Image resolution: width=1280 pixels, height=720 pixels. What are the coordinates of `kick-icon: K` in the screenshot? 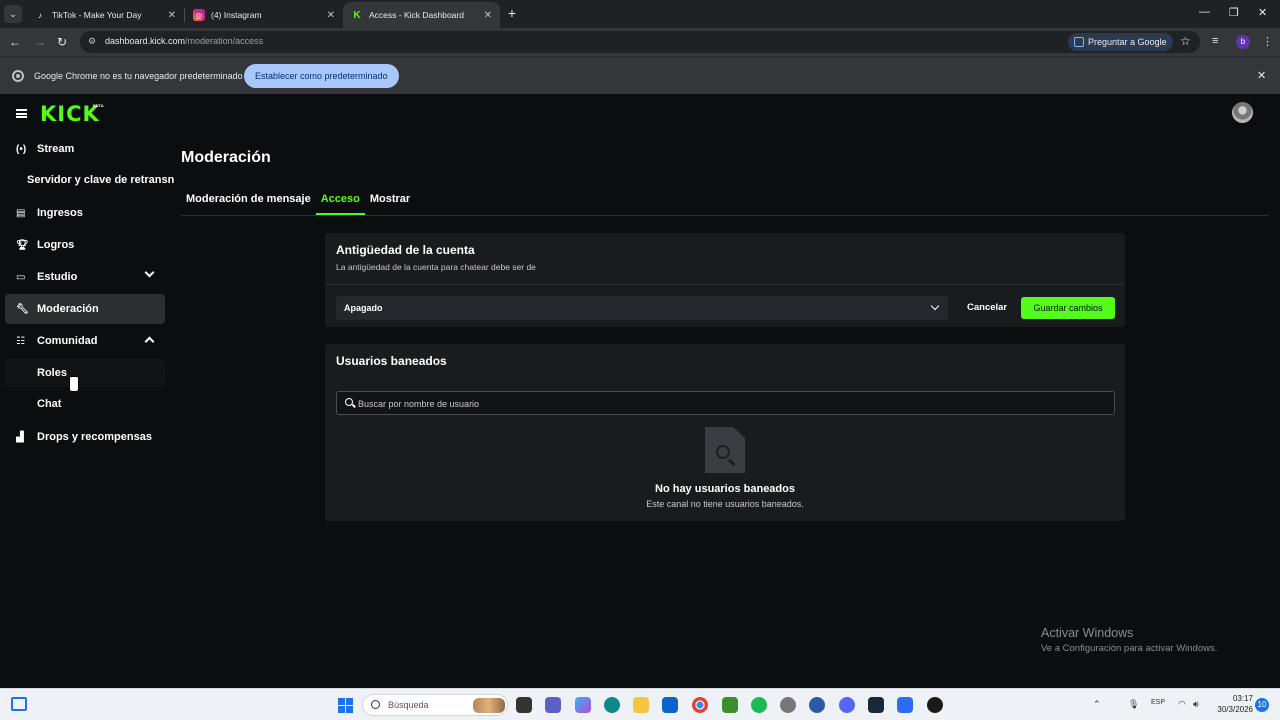 It's located at (357, 15).